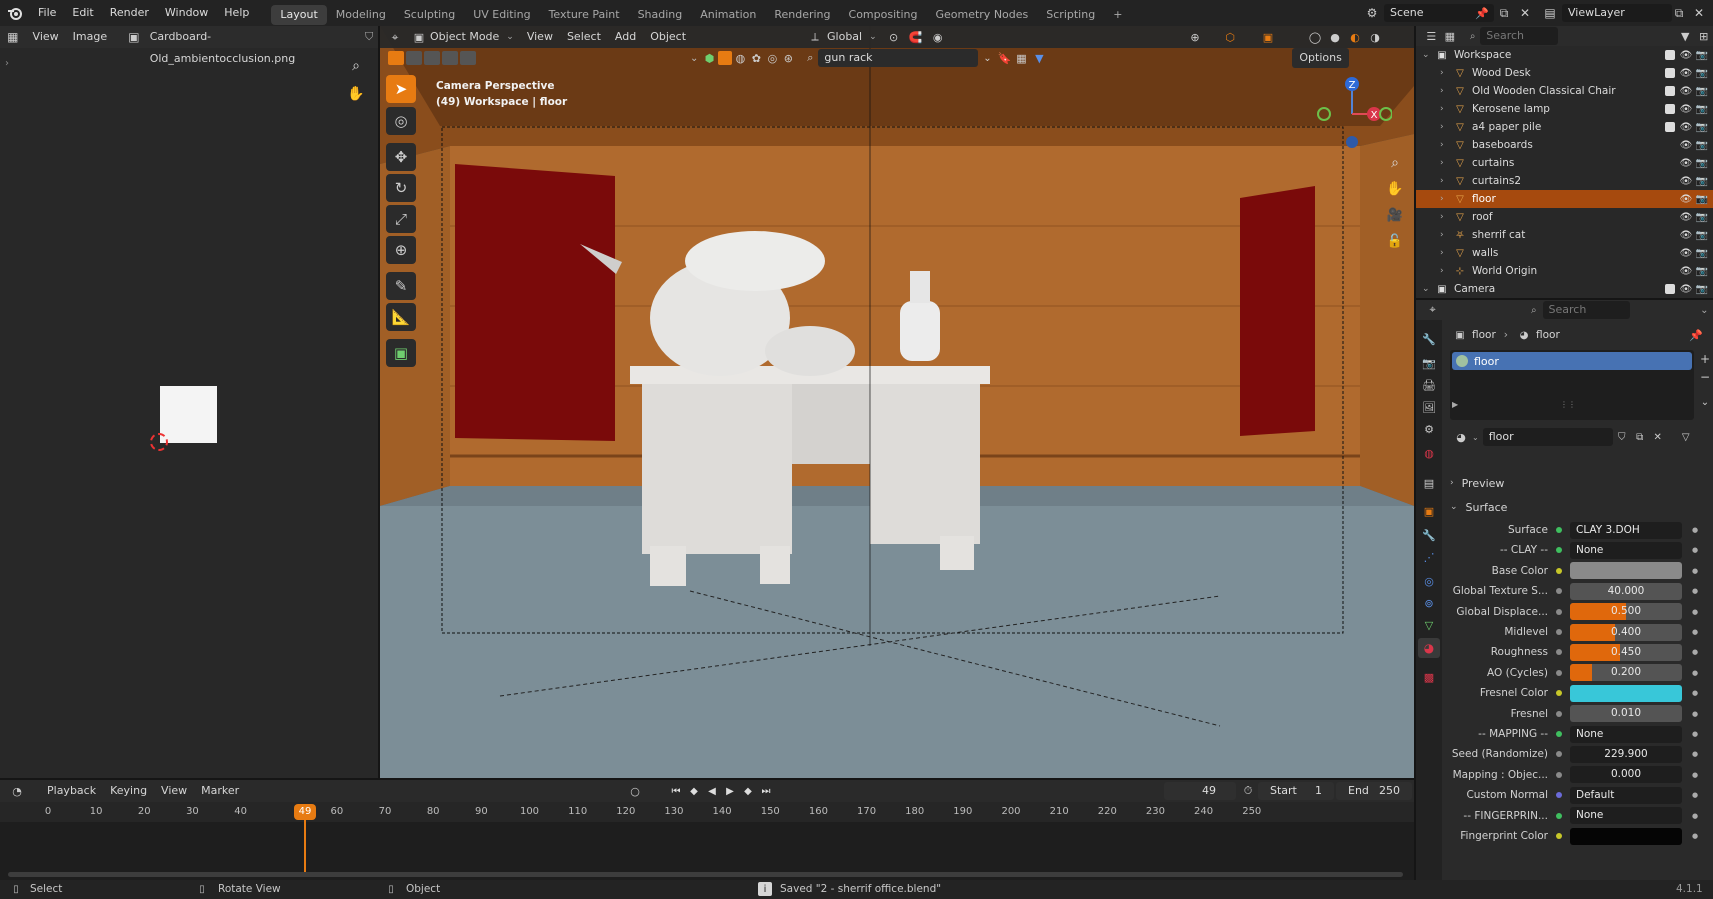  I want to click on shading-wireframe-icon: ◯, so click(1315, 37).